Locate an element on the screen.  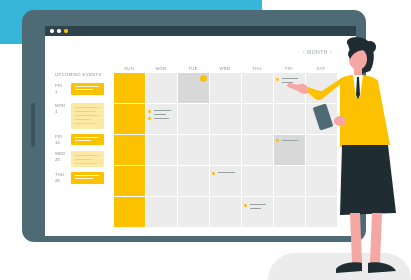
event-date-label: MON 4 is located at coordinates (60, 108).